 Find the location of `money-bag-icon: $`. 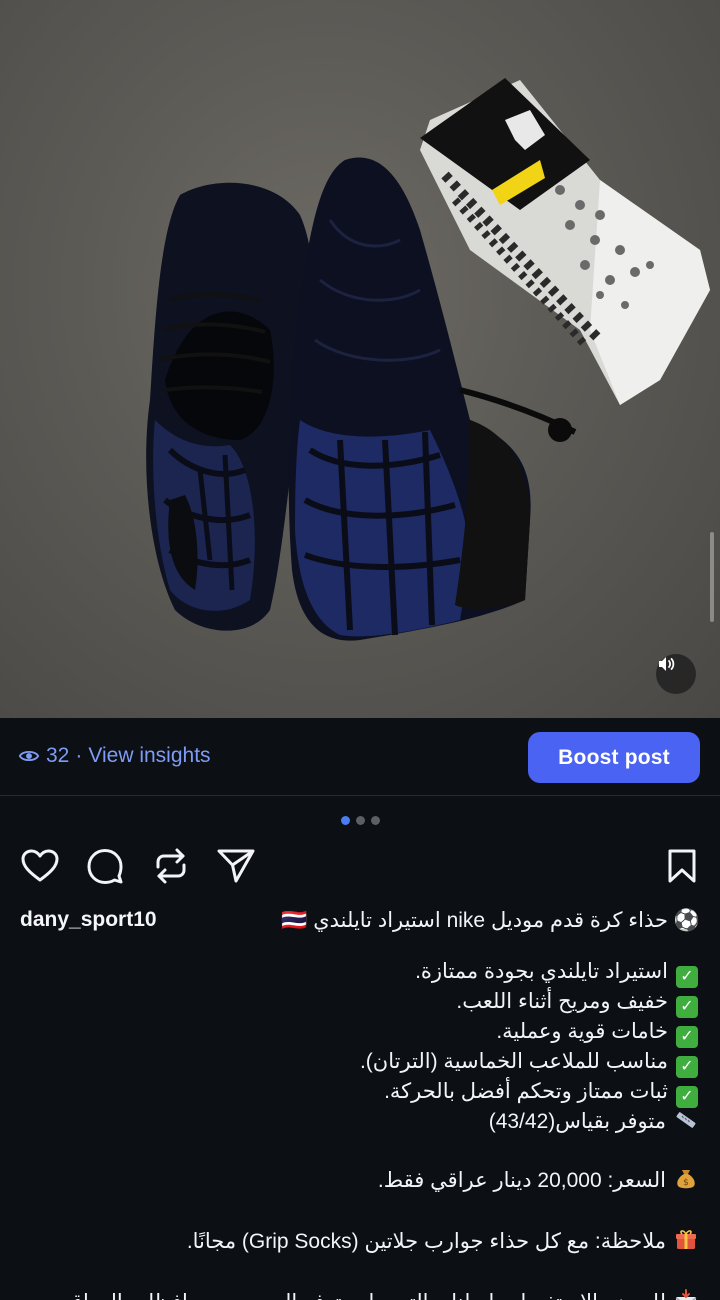

money-bag-icon: $ is located at coordinates (686, 1179).